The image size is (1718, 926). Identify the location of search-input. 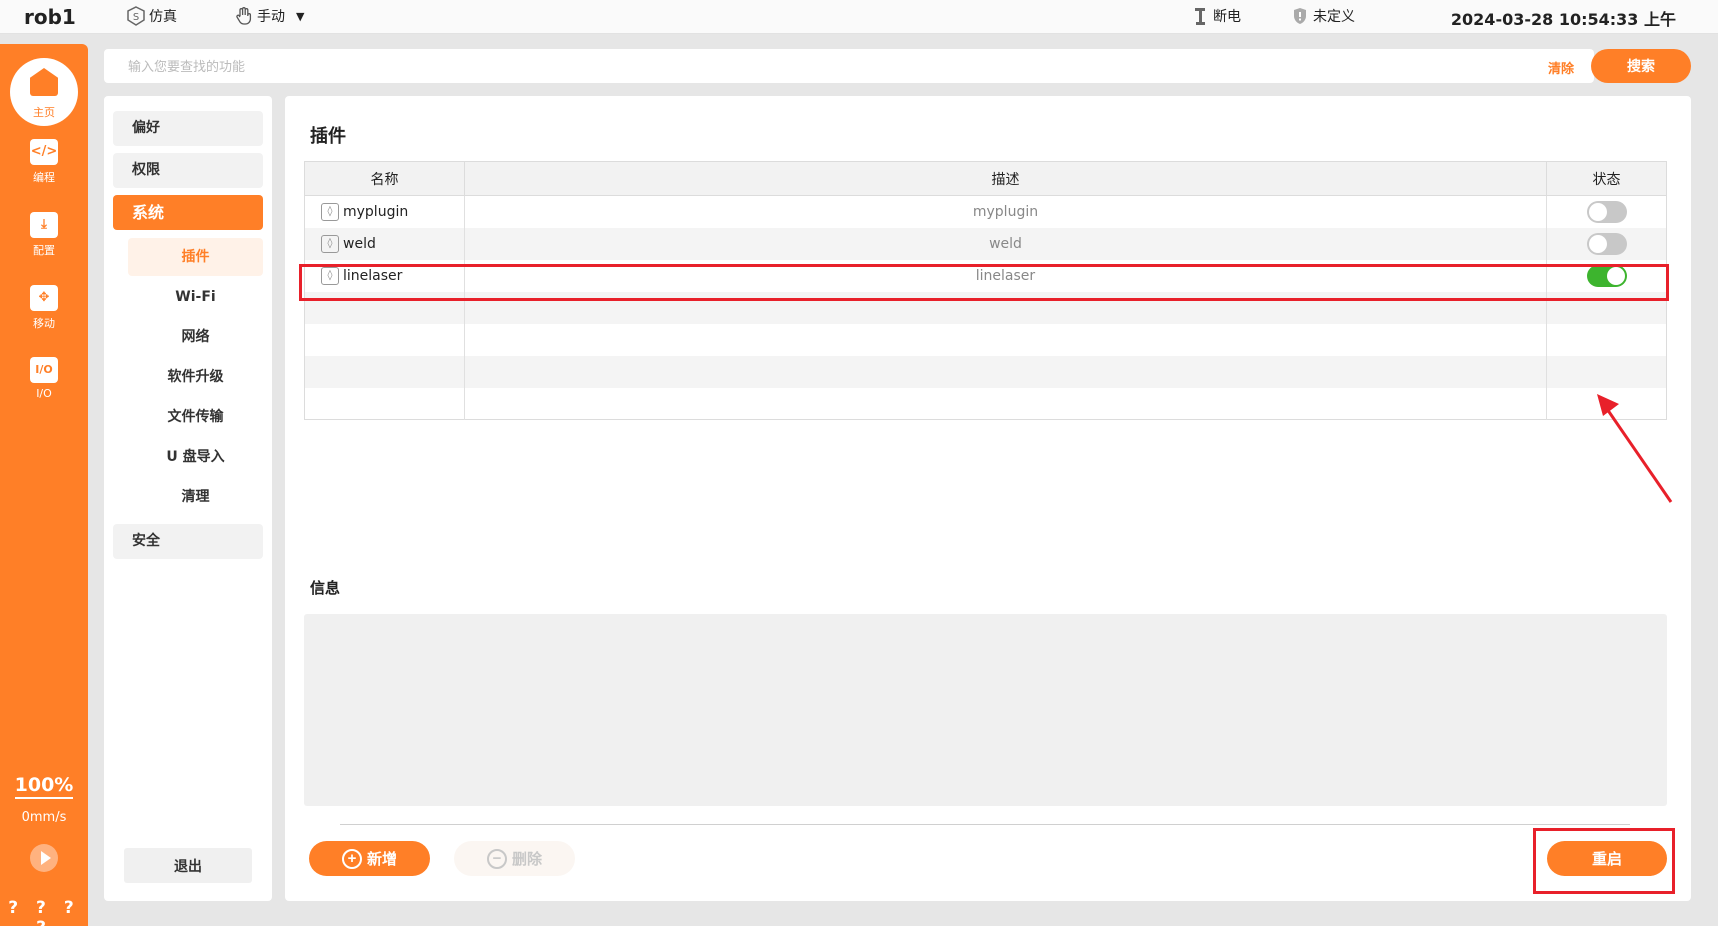
(818, 66).